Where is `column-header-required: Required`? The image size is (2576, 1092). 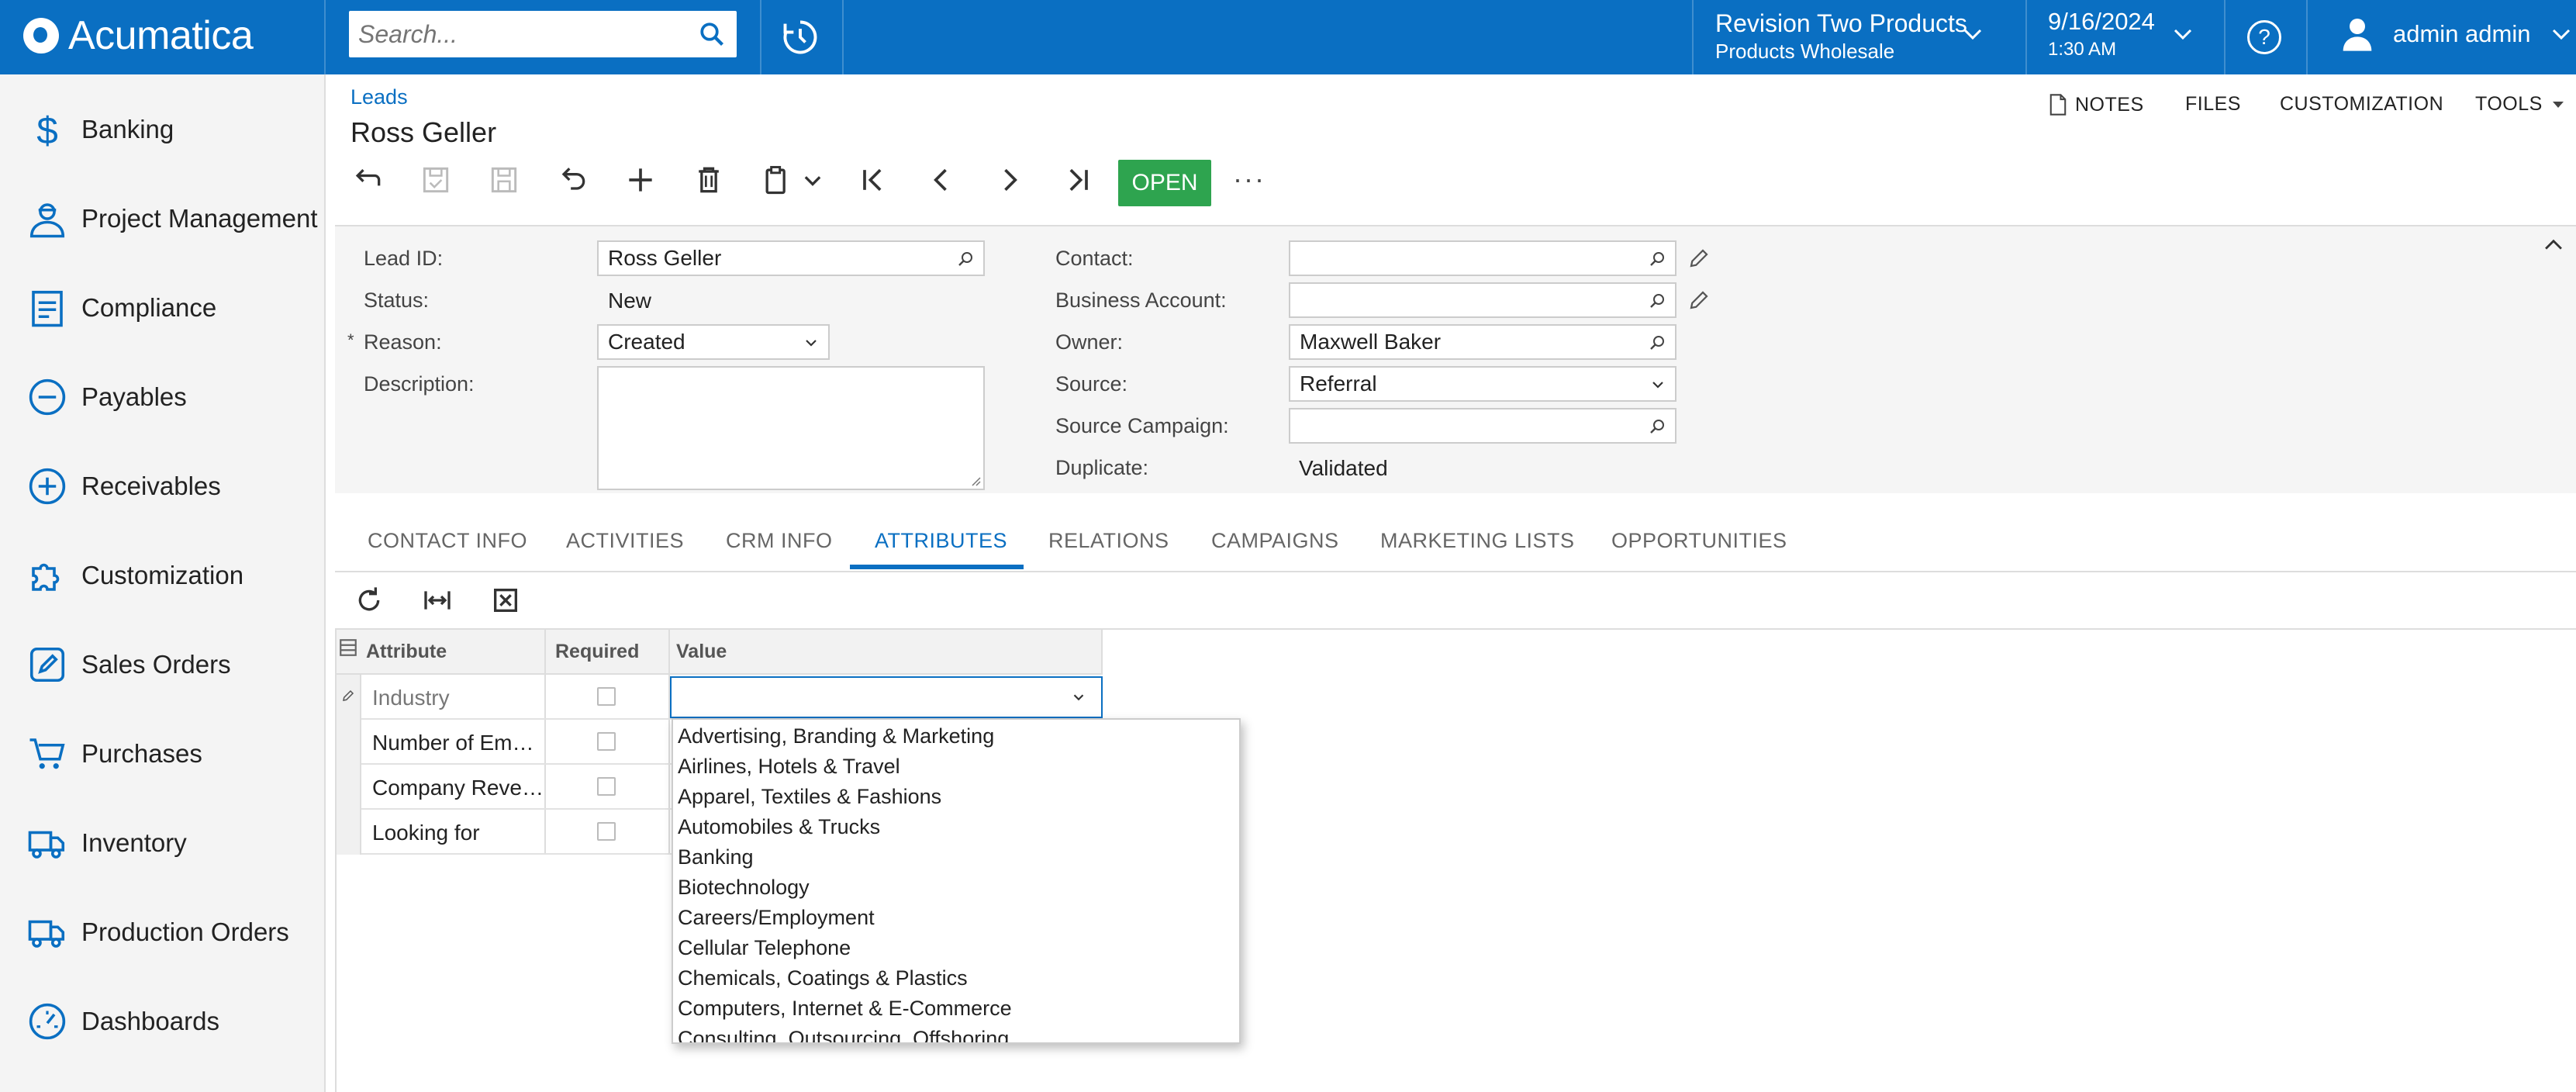
column-header-required: Required is located at coordinates (597, 652).